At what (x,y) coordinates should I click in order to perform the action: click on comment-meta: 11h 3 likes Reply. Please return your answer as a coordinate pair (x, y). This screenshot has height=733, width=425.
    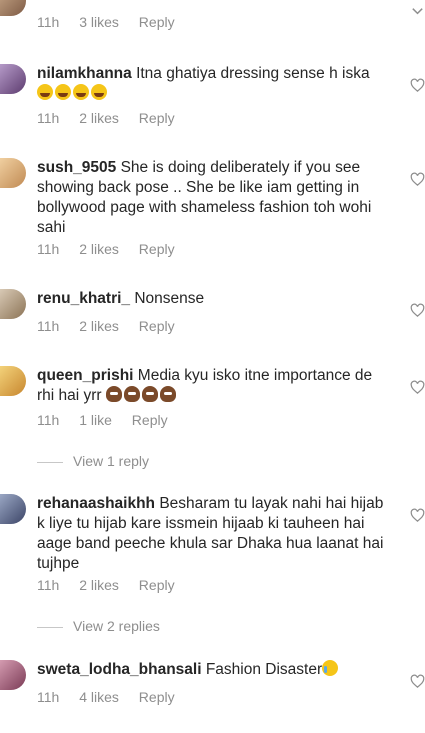
    Looking at the image, I should click on (106, 22).